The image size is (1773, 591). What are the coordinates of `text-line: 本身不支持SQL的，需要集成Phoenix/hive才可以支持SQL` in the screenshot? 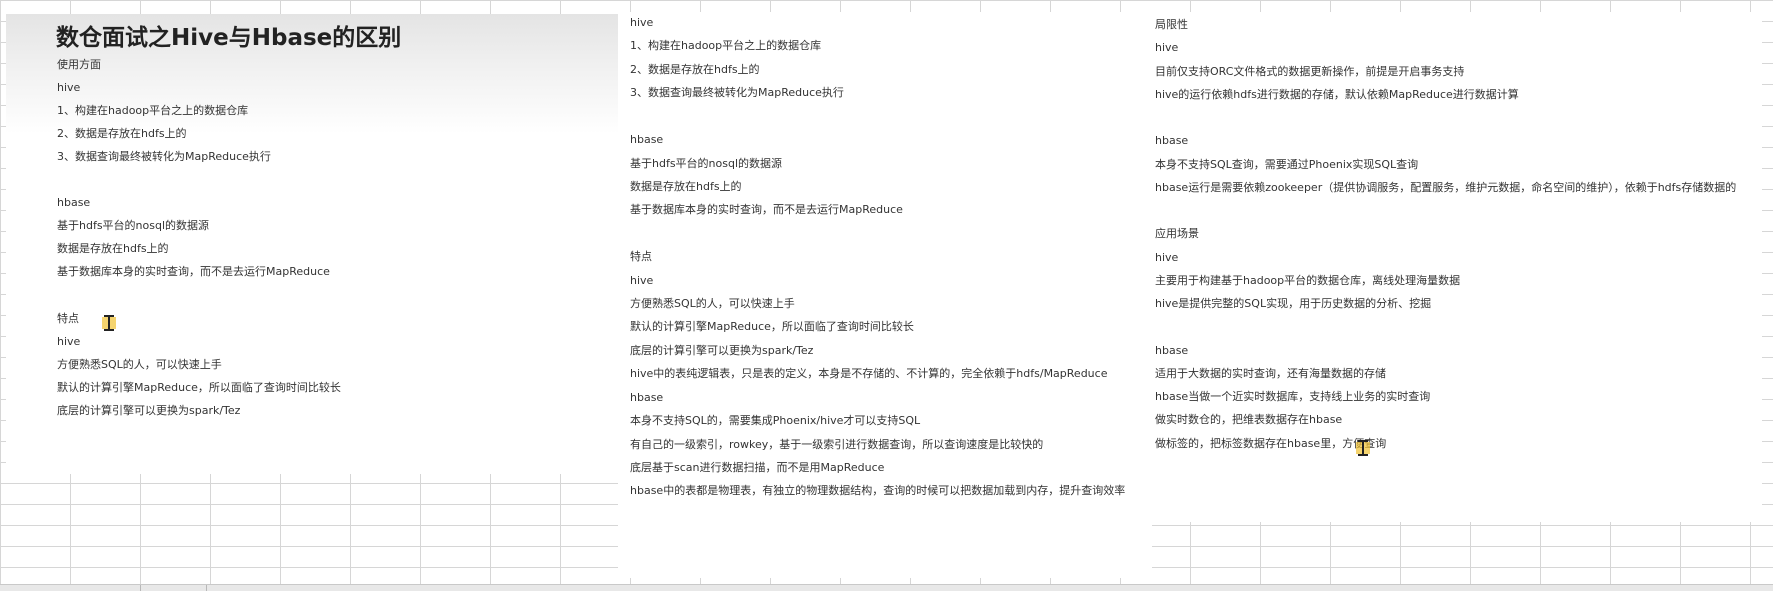 It's located at (775, 420).